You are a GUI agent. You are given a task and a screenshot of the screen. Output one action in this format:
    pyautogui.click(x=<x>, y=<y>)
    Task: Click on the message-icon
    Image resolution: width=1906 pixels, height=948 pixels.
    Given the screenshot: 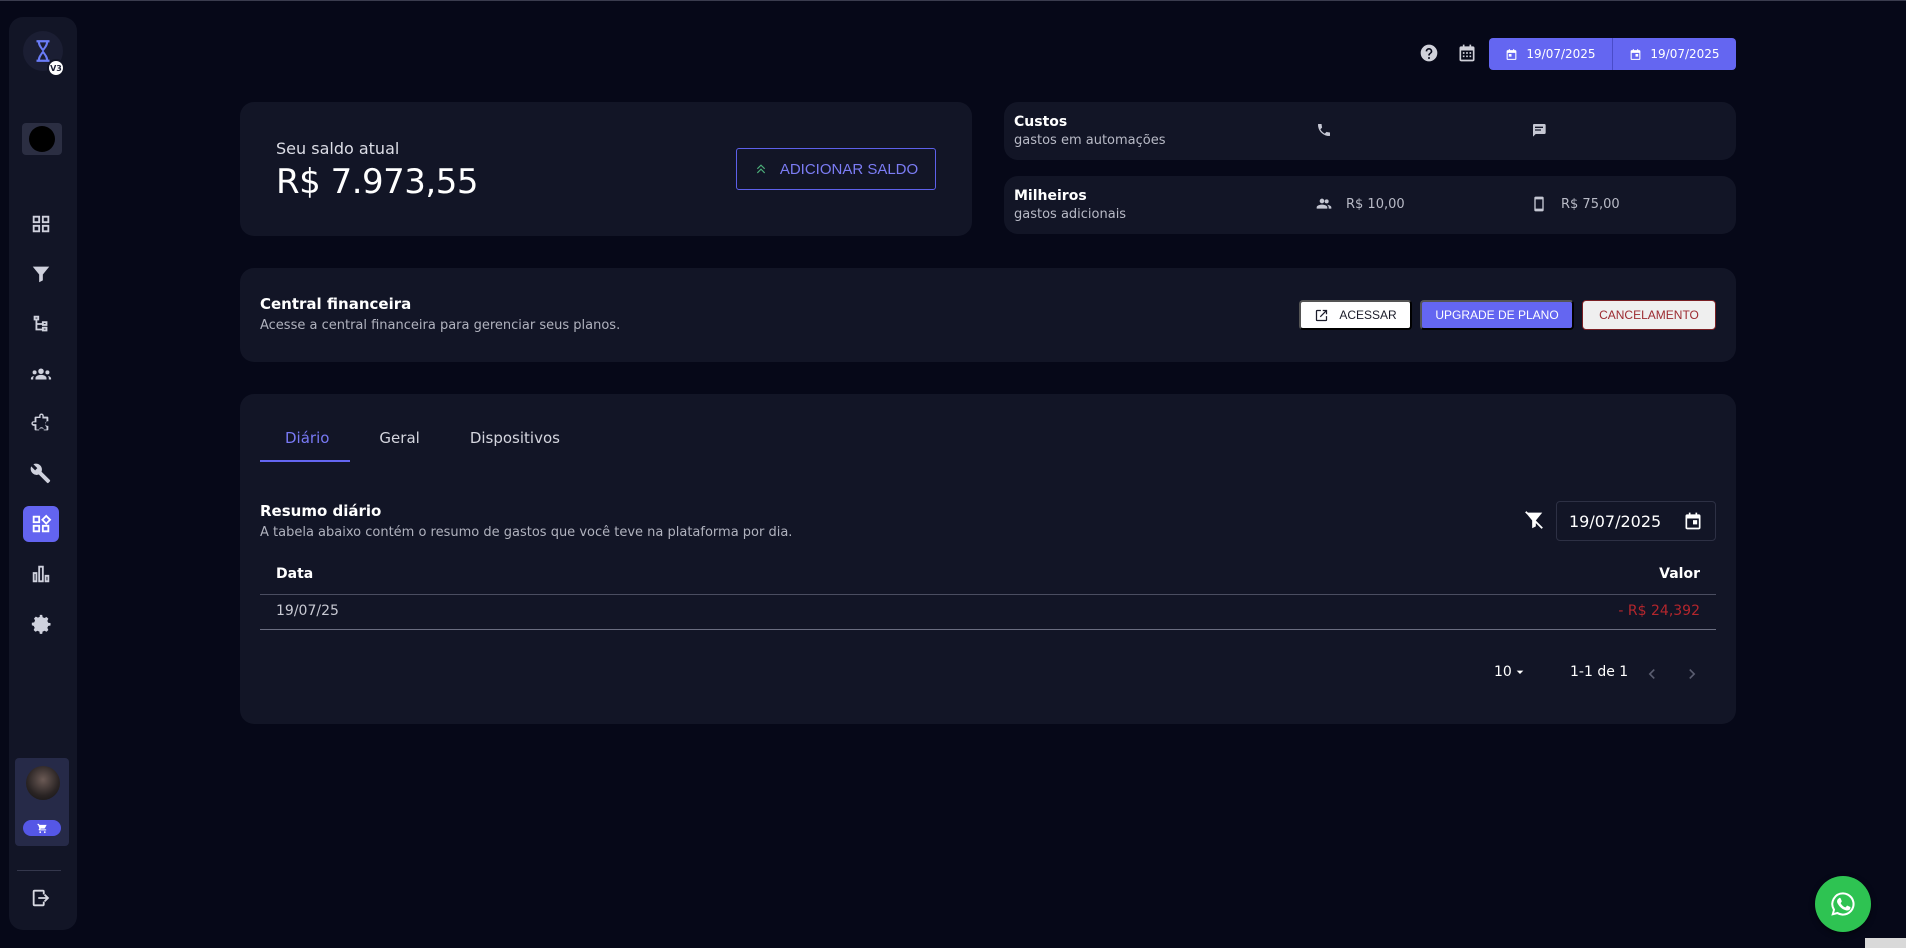 What is the action you would take?
    pyautogui.click(x=1539, y=130)
    